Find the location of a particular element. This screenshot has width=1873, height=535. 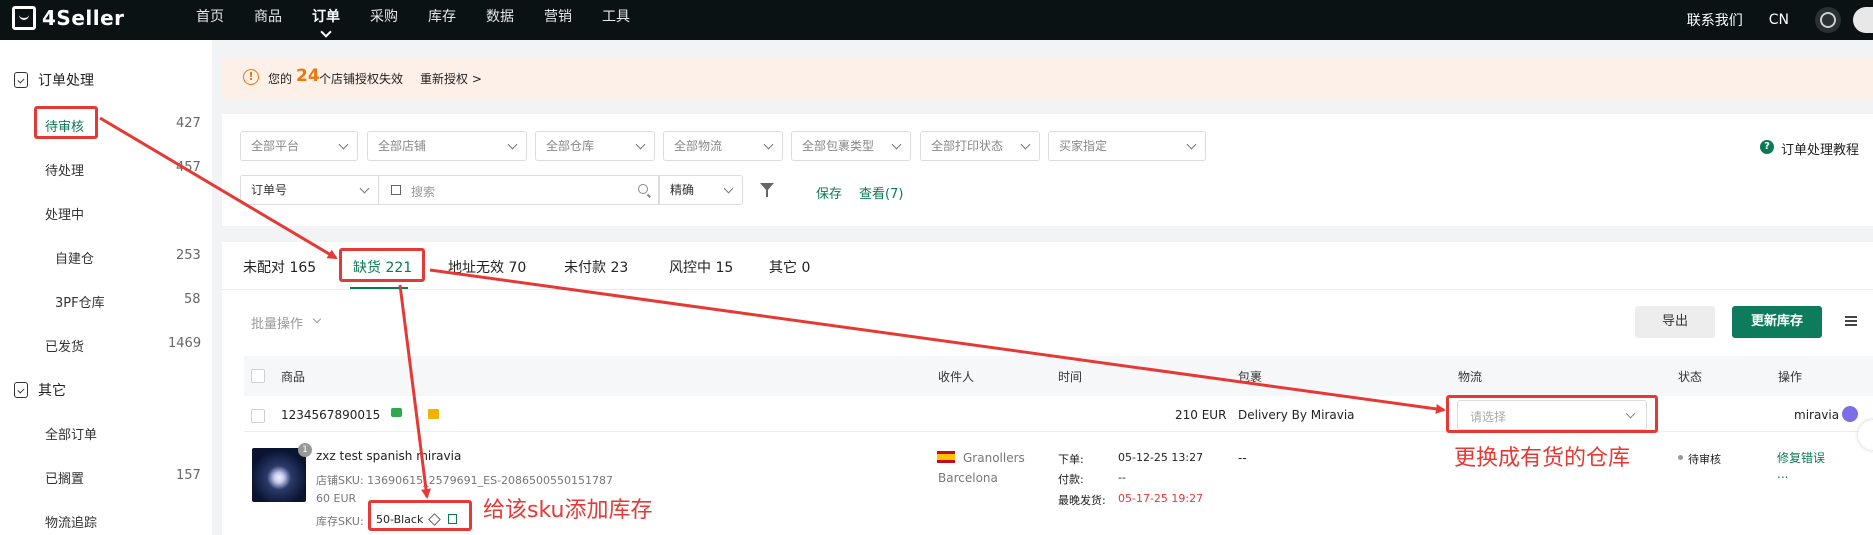

arrow-tab-to-logistics is located at coordinates (937, 341).